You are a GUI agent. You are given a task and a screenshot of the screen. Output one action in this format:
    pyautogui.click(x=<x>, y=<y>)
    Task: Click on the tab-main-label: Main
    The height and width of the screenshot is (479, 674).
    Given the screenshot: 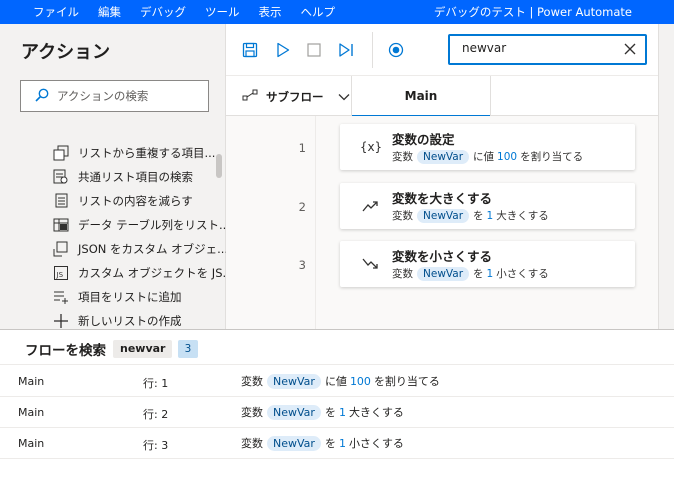 What is the action you would take?
    pyautogui.click(x=421, y=96)
    